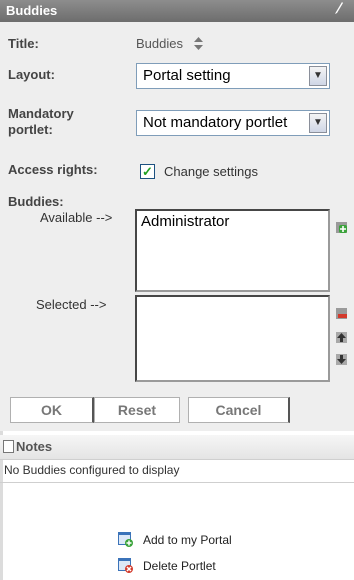 The height and width of the screenshot is (580, 354). What do you see at coordinates (23, 43) in the screenshot?
I see `title-label: Title:` at bounding box center [23, 43].